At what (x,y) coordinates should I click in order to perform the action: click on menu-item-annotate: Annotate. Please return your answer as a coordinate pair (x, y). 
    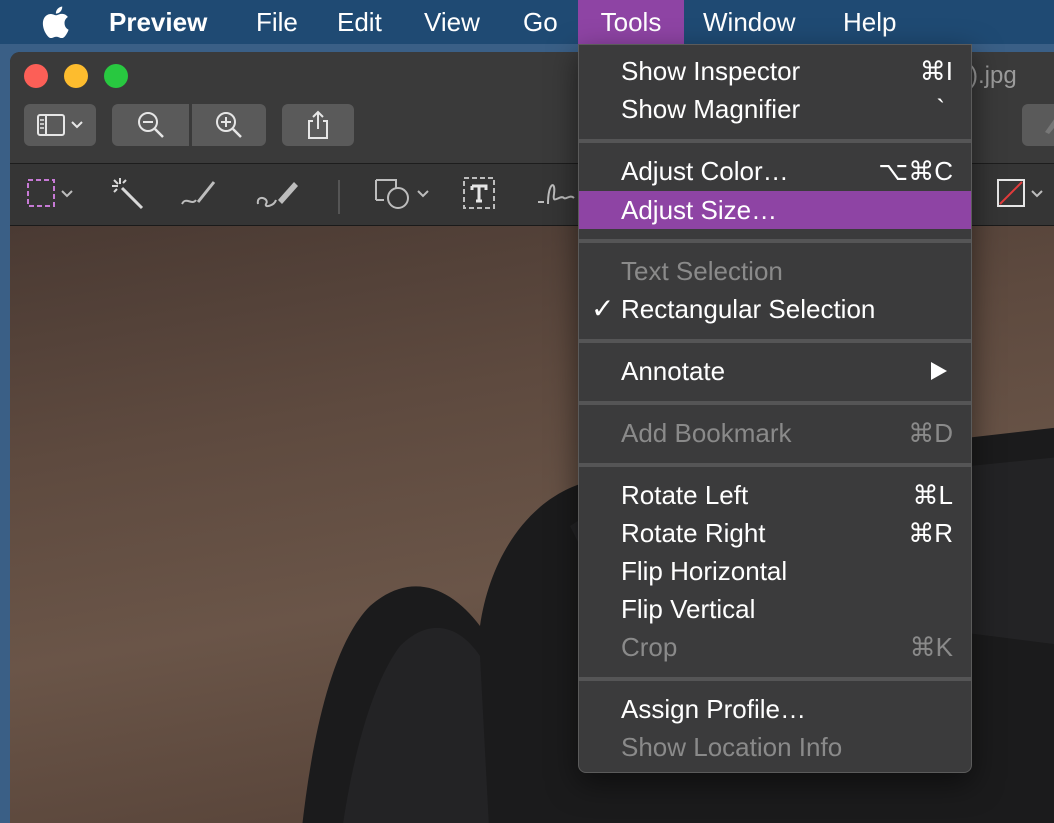
    Looking at the image, I should click on (775, 371).